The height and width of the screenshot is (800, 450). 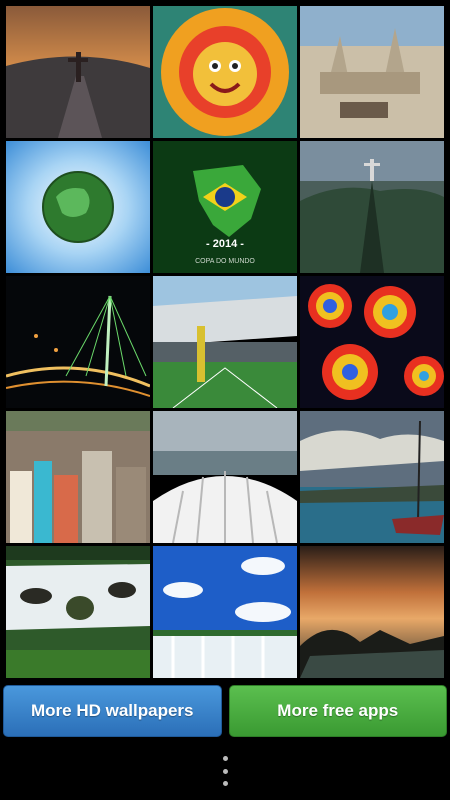 What do you see at coordinates (225, 711) in the screenshot?
I see `action-buttons: More HD wallpapers More free apps` at bounding box center [225, 711].